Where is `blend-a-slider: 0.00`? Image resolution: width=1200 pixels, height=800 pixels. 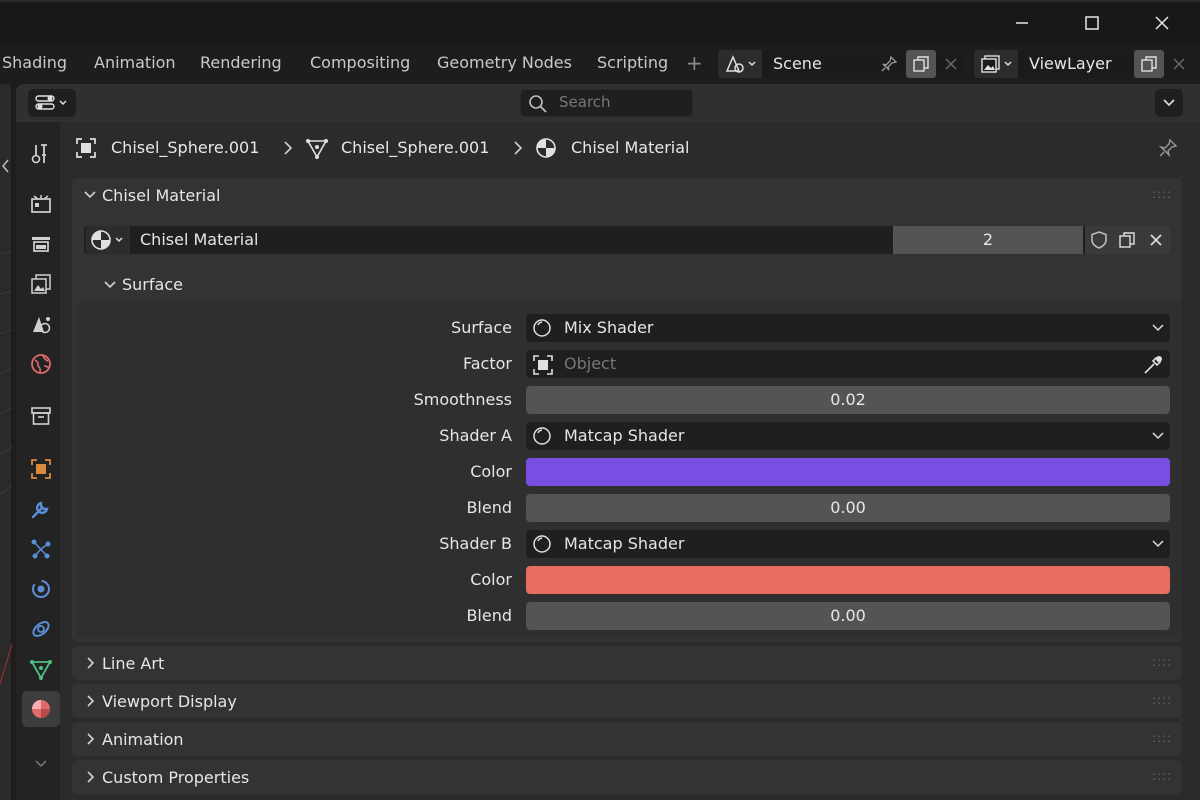 blend-a-slider: 0.00 is located at coordinates (848, 508).